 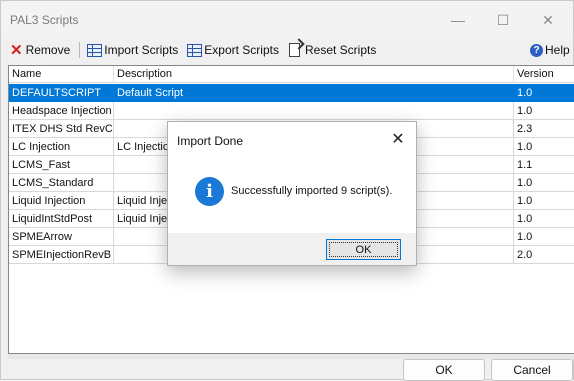 What do you see at coordinates (61, 201) in the screenshot?
I see `cell-name: Liquid Injection` at bounding box center [61, 201].